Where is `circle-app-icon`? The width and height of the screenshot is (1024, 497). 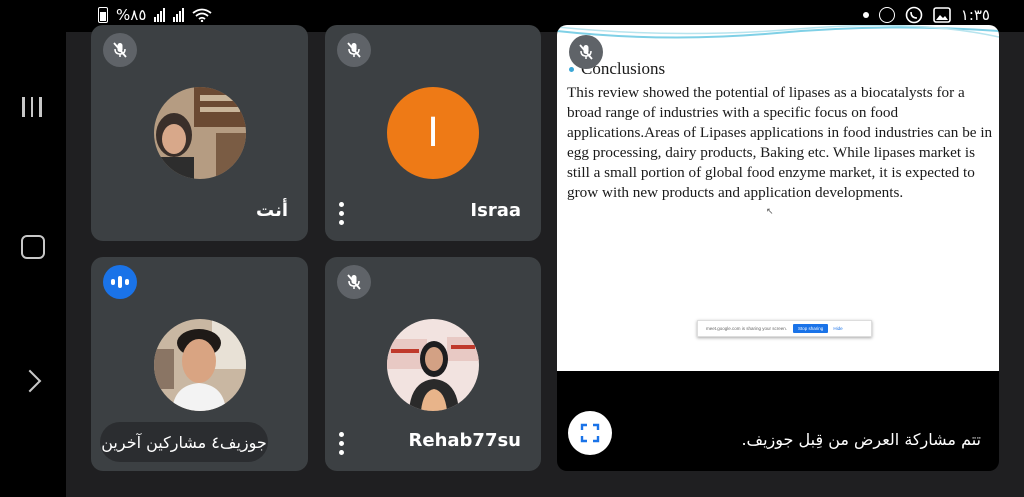
circle-app-icon is located at coordinates (886, 15).